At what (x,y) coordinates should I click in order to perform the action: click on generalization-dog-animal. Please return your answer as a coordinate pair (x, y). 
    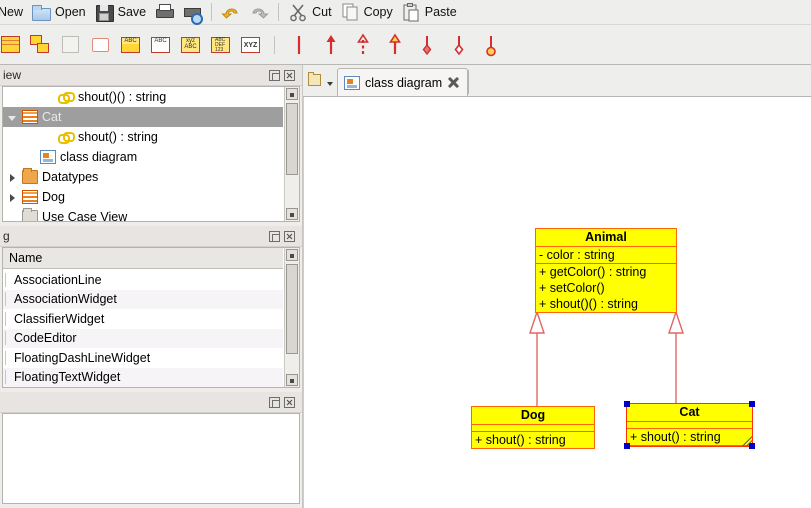
    Looking at the image, I should click on (537, 357).